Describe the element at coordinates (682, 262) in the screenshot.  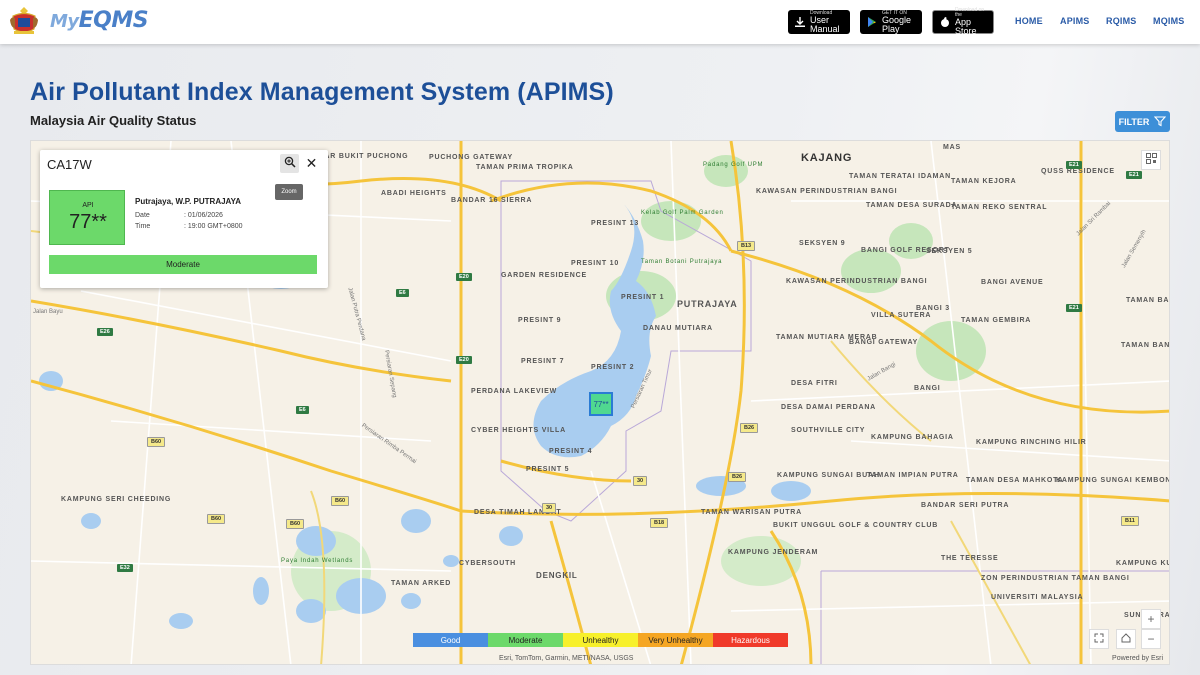
I see `map-label: Taman Botani Putrajaya` at that location.